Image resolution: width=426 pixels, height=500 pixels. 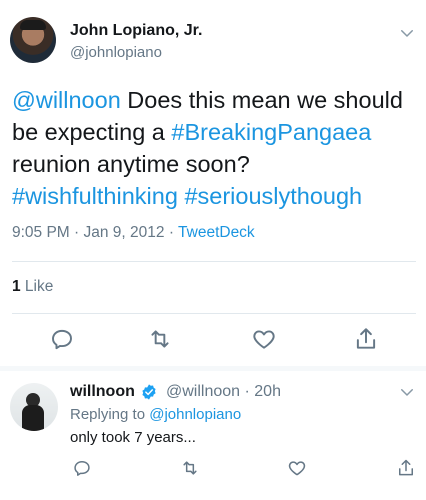 What do you see at coordinates (95, 196) in the screenshot?
I see `hashtag-link: #wishfulthinking` at bounding box center [95, 196].